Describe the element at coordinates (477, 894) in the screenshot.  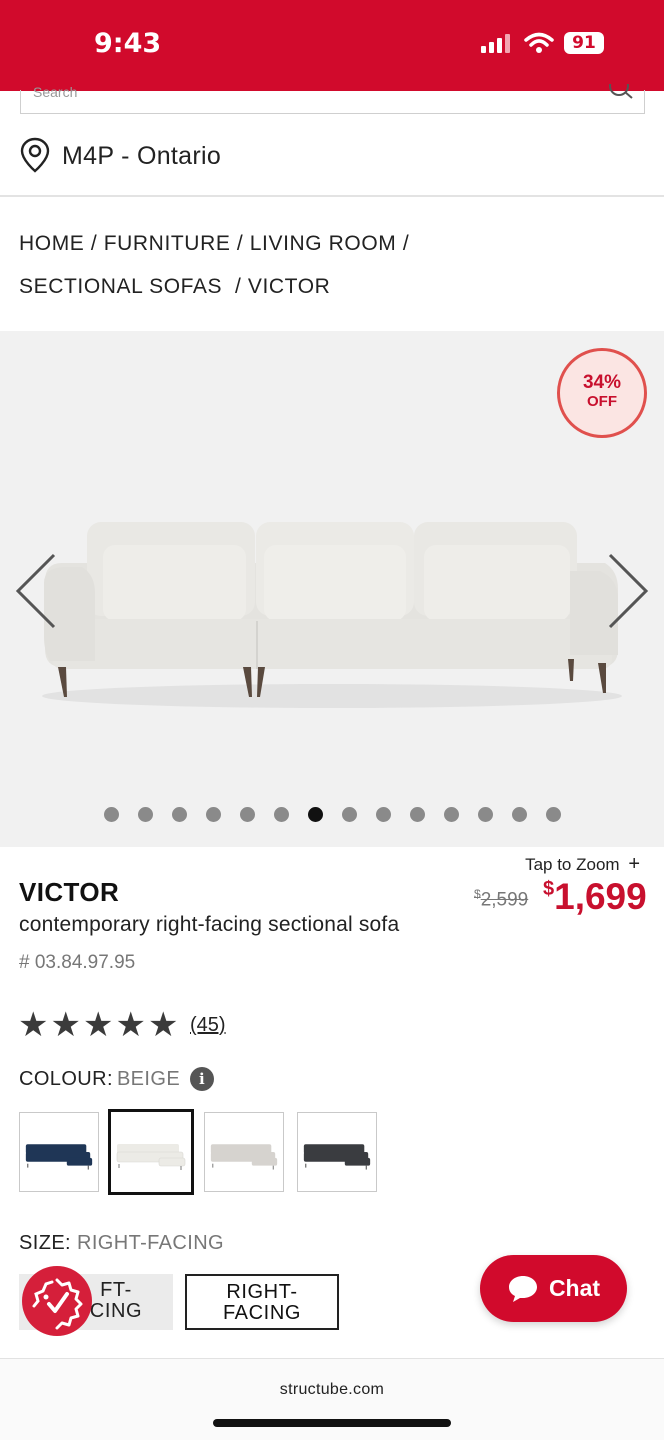
I see `original-price-currency: $` at that location.